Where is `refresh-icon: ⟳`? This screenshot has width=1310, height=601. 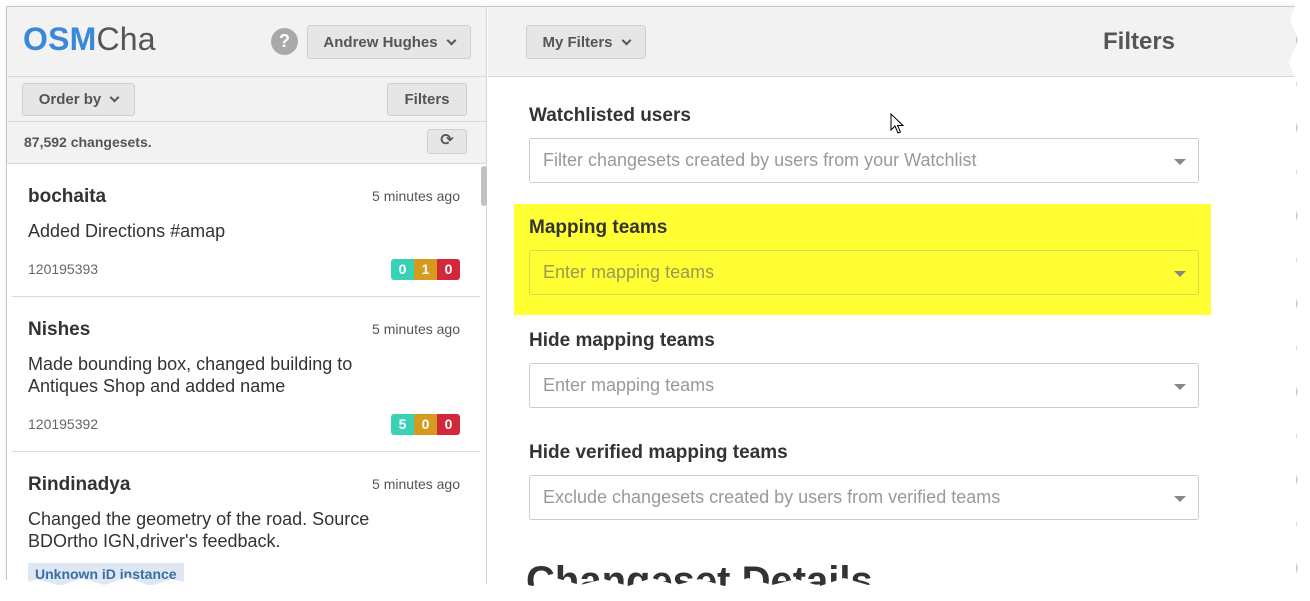 refresh-icon: ⟳ is located at coordinates (447, 141).